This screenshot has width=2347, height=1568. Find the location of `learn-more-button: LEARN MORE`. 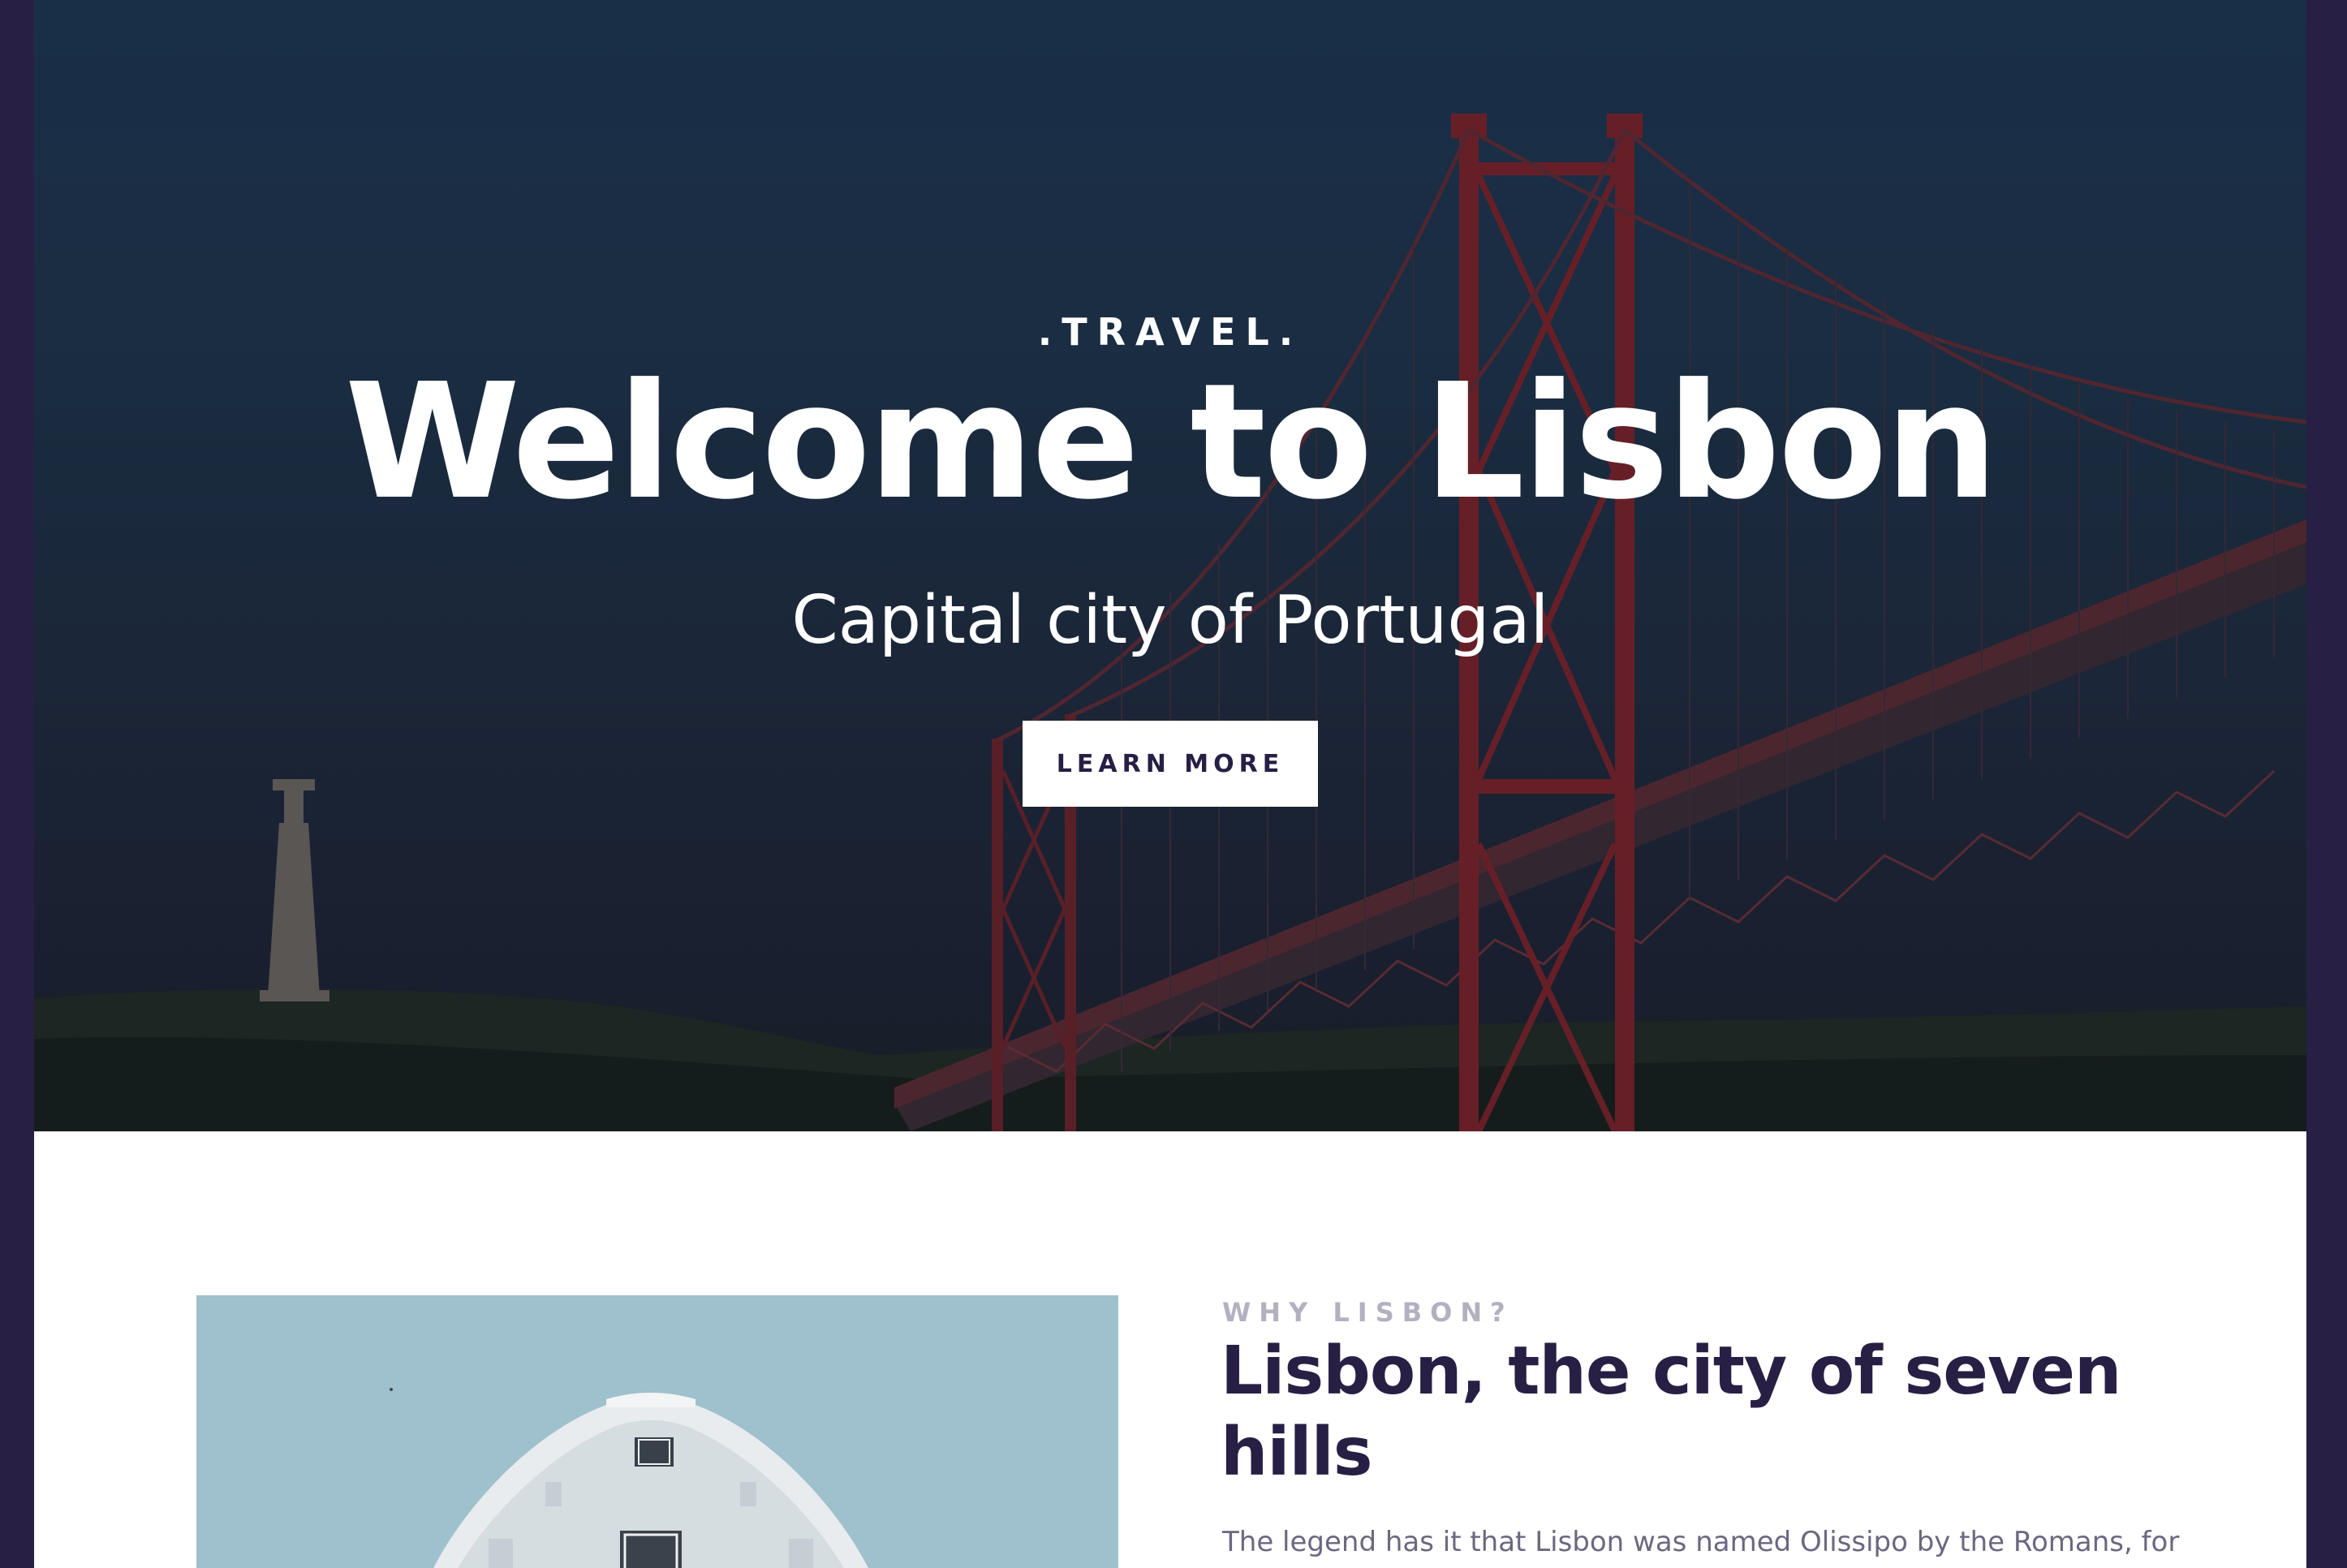

learn-more-button: LEARN MORE is located at coordinates (1170, 764).